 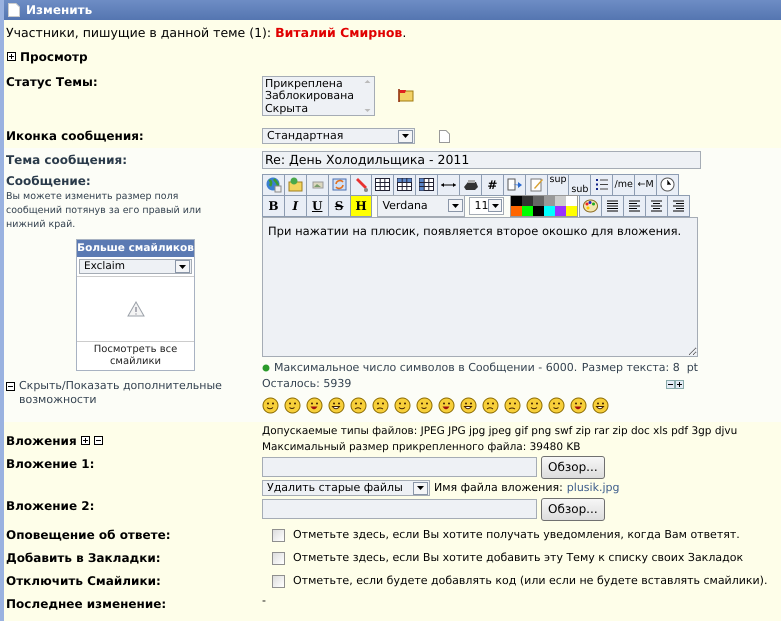 I want to click on filename-label: Имя файла вложения:, so click(x=498, y=488).